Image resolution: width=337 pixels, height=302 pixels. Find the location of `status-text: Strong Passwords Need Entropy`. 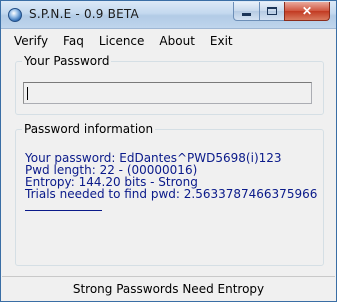

status-text: Strong Passwords Need Entropy is located at coordinates (168, 288).